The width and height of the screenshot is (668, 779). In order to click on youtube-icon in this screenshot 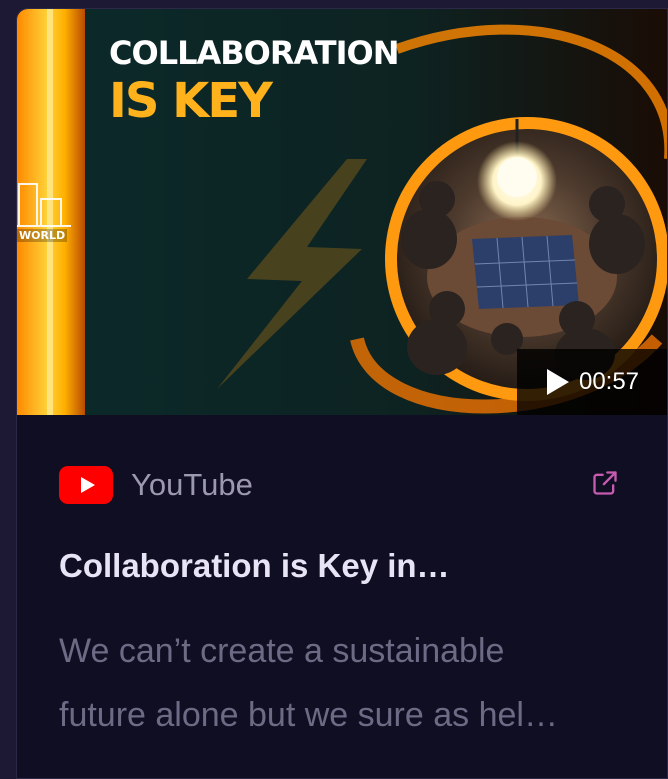, I will do `click(86, 485)`.